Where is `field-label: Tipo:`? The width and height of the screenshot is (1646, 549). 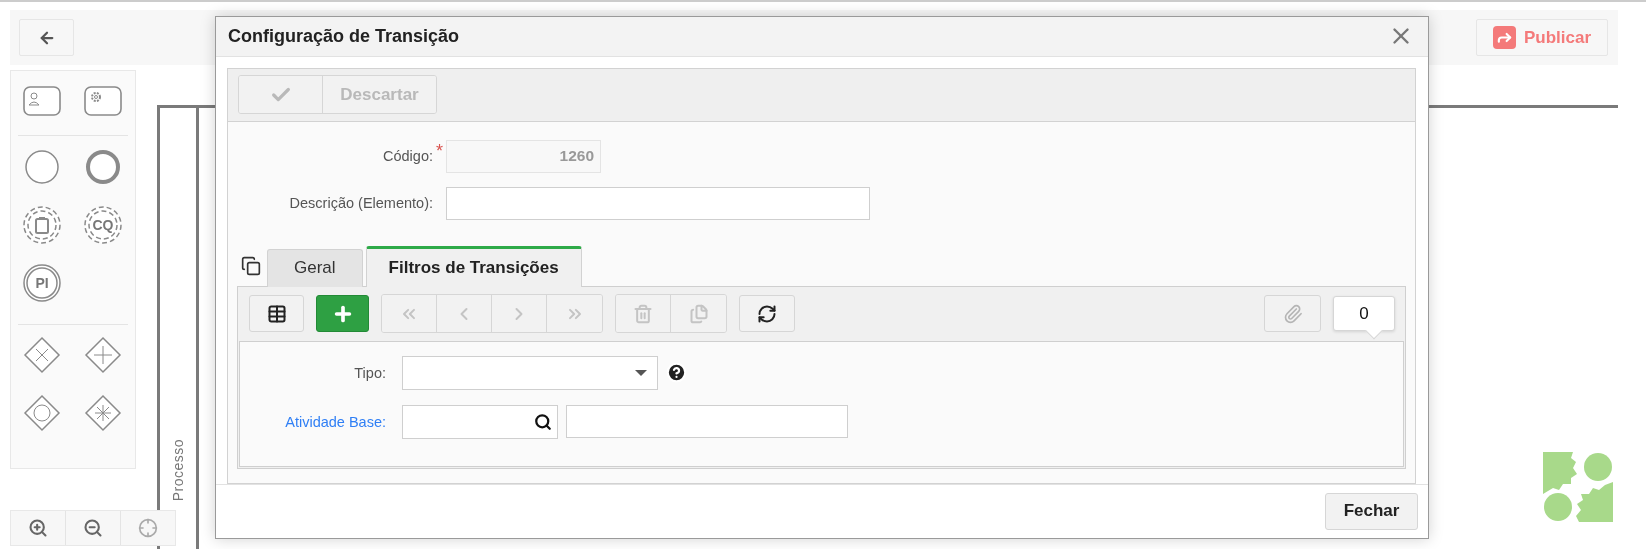 field-label: Tipo: is located at coordinates (369, 372).